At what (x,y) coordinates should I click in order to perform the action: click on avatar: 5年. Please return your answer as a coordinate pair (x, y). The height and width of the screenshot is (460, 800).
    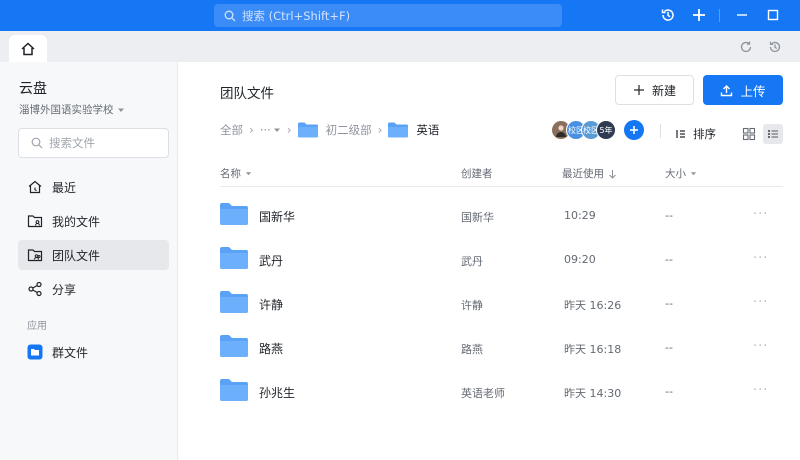
    Looking at the image, I should click on (606, 130).